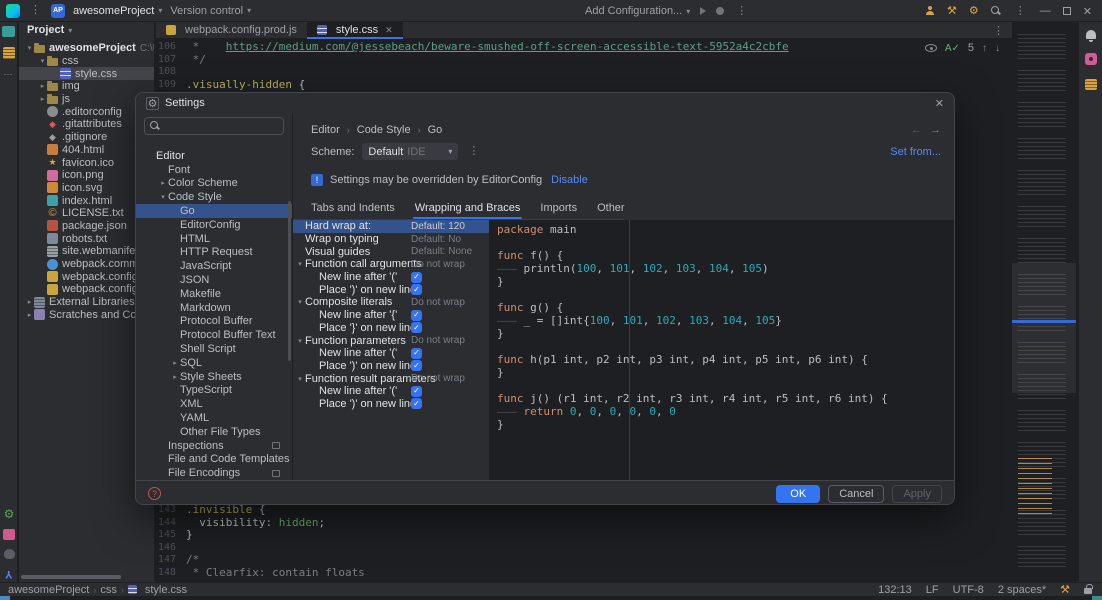 Image resolution: width=1102 pixels, height=600 pixels. I want to click on project-tree-item: .editorconfig, so click(86, 111).